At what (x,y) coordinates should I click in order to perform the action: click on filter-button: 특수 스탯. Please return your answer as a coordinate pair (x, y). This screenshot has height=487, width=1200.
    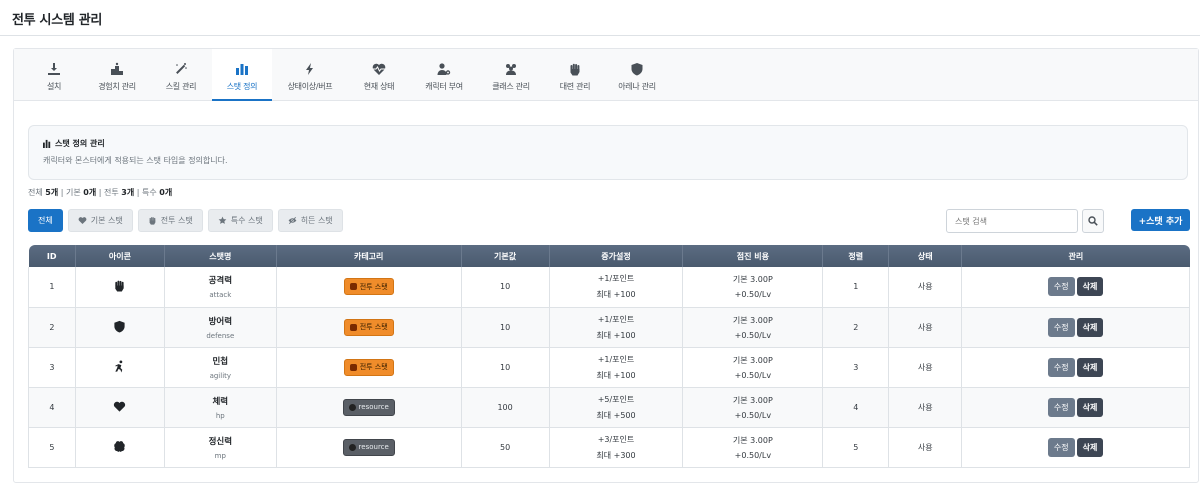
    Looking at the image, I should click on (240, 220).